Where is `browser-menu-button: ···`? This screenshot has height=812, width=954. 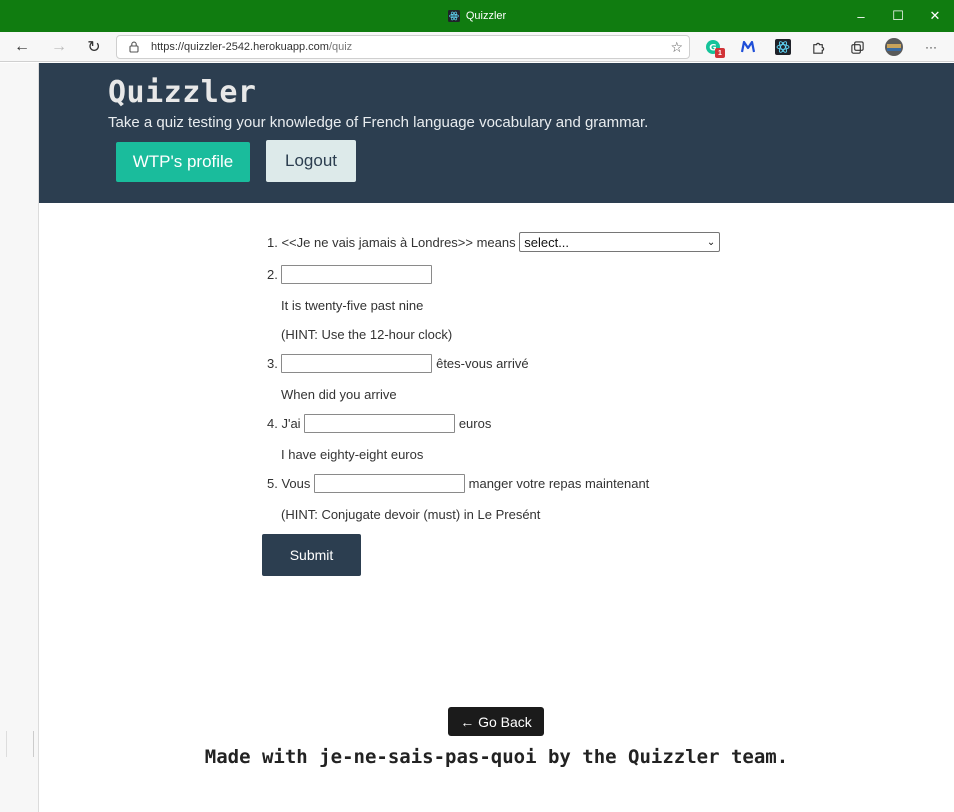 browser-menu-button: ··· is located at coordinates (931, 47).